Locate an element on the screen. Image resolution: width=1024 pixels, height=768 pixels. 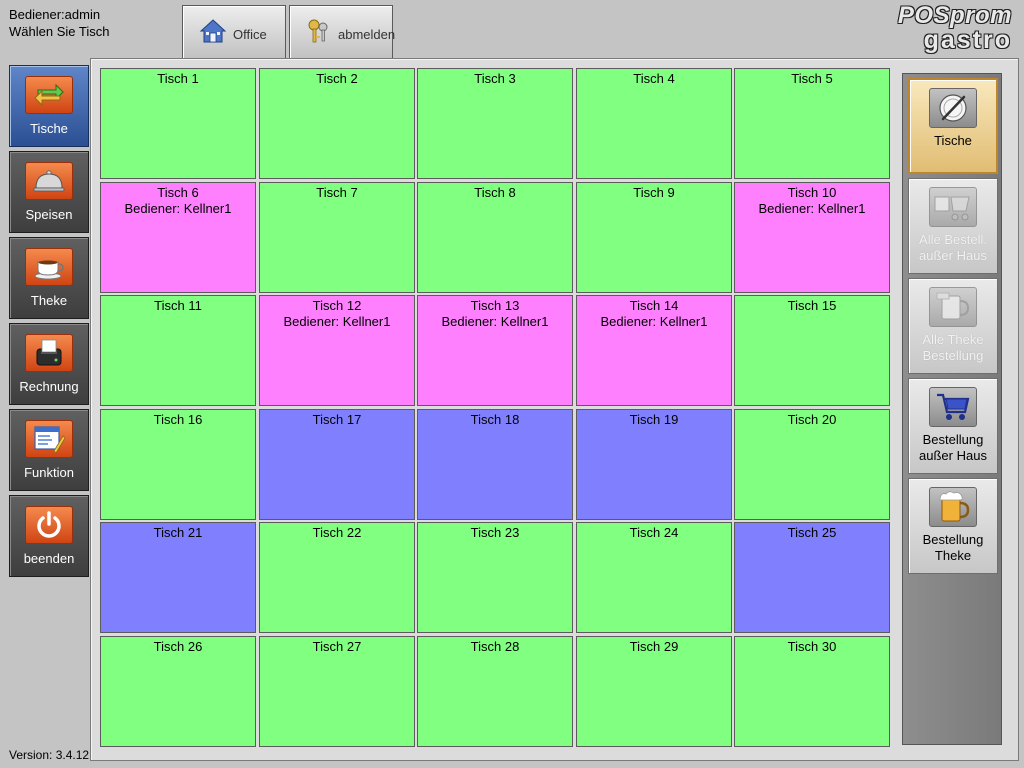
logo: POSprom gastro is located at coordinates (954, 27).